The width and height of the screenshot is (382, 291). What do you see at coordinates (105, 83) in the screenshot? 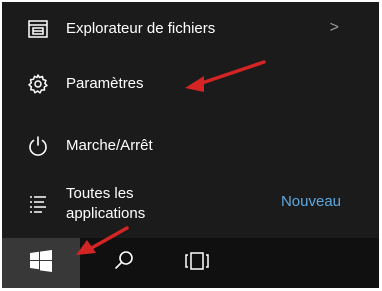
I see `menu-item-label: Paramètres` at bounding box center [105, 83].